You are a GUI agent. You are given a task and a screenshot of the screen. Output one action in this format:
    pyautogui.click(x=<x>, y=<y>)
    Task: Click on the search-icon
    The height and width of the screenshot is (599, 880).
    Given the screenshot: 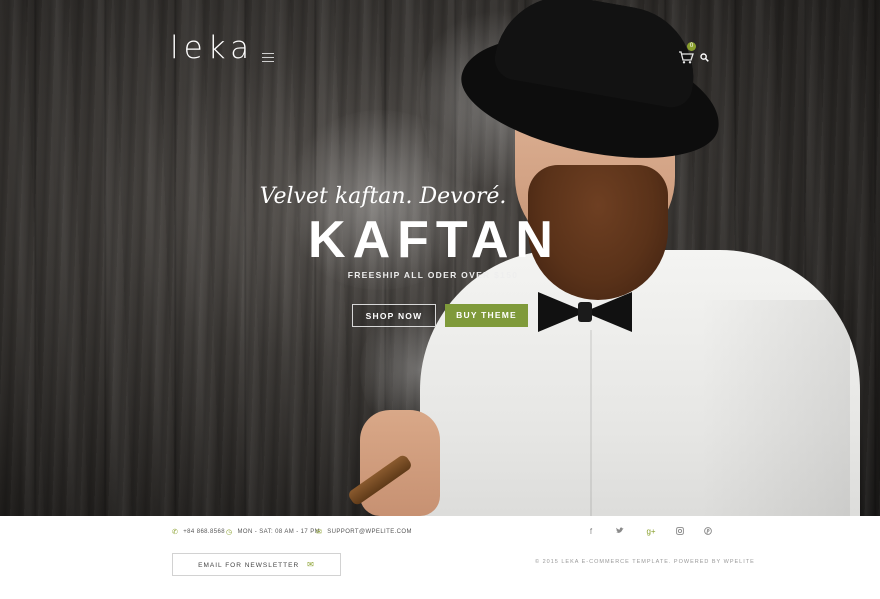 What is the action you would take?
    pyautogui.click(x=704, y=57)
    